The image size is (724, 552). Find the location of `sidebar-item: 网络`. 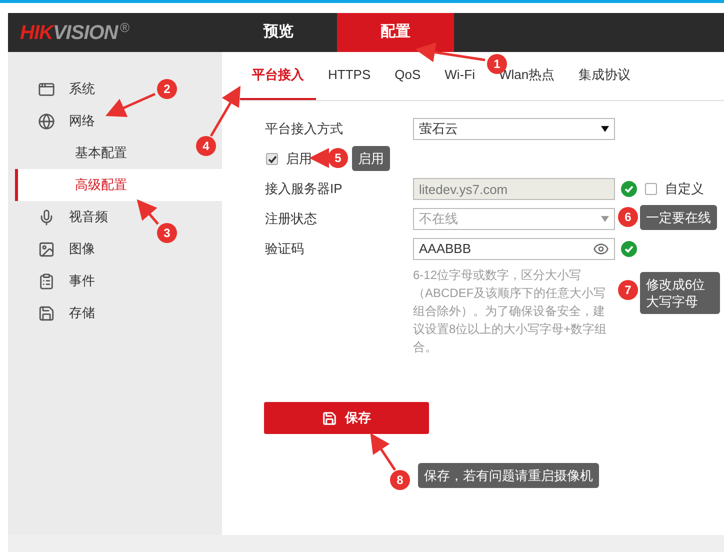

sidebar-item: 网络 is located at coordinates (53, 121).